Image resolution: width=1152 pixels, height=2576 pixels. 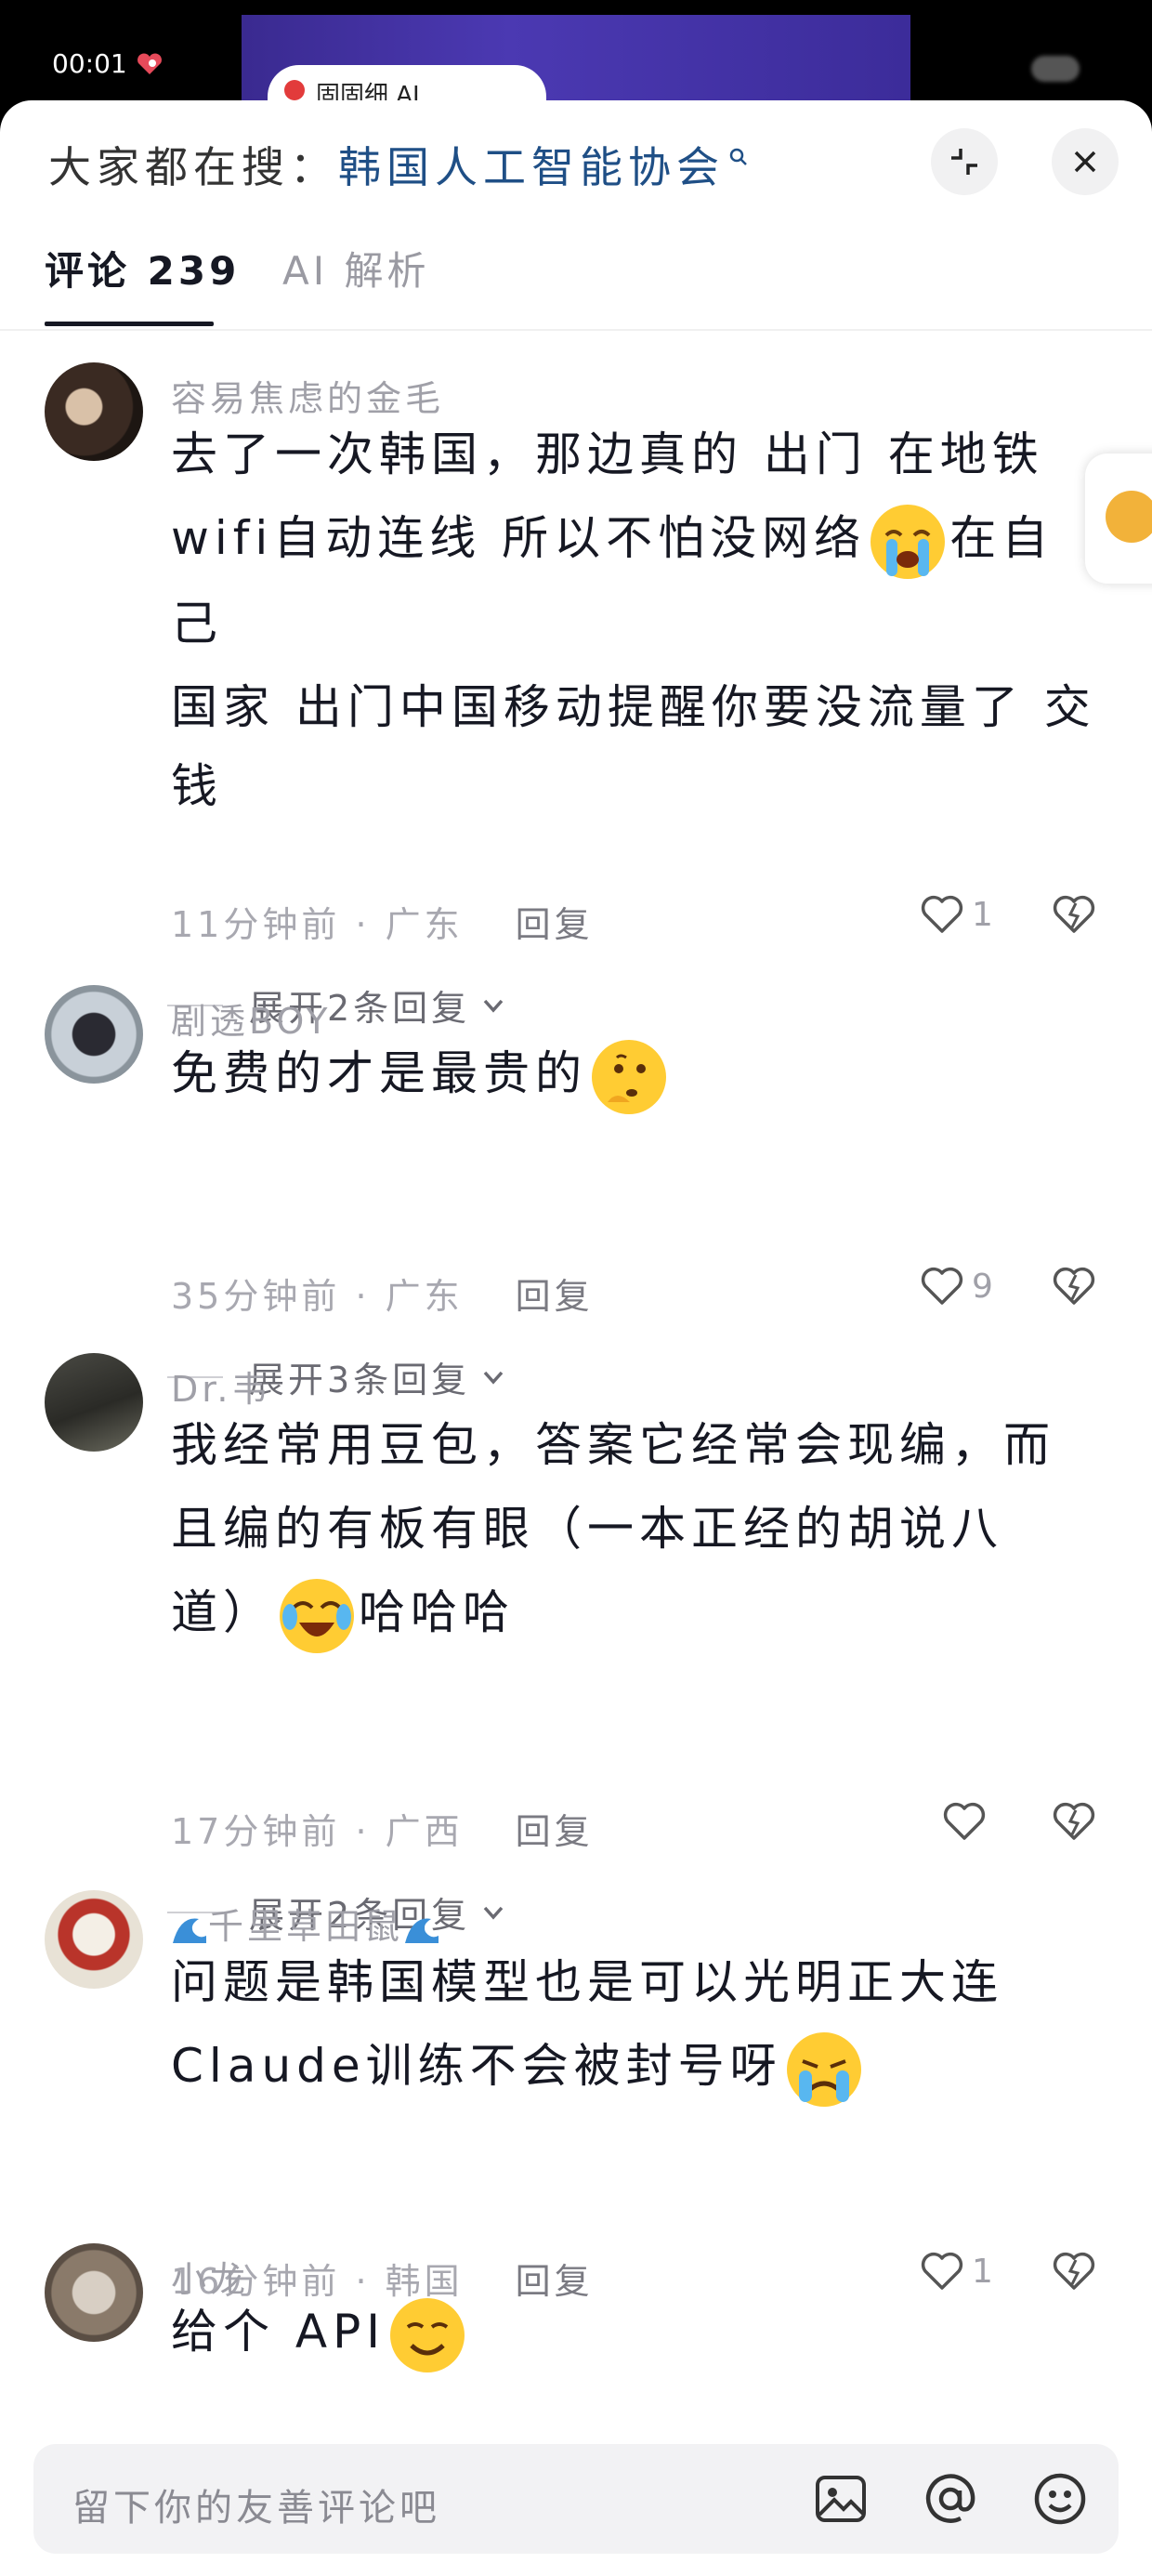 What do you see at coordinates (197, 785) in the screenshot?
I see `comment-line: 钱` at bounding box center [197, 785].